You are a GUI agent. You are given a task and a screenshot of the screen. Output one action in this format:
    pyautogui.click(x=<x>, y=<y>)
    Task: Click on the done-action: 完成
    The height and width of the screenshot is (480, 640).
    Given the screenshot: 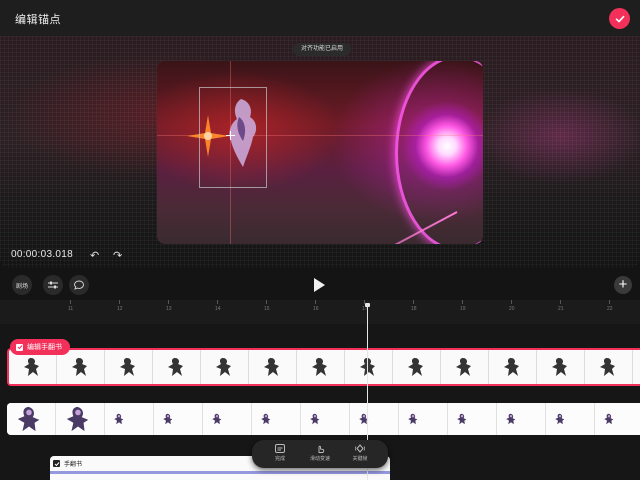 What is the action you would take?
    pyautogui.click(x=280, y=453)
    